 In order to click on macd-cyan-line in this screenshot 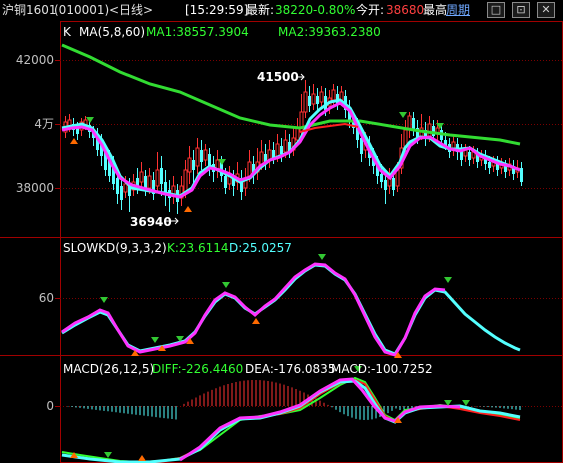, I will do `click(291, 421)`.